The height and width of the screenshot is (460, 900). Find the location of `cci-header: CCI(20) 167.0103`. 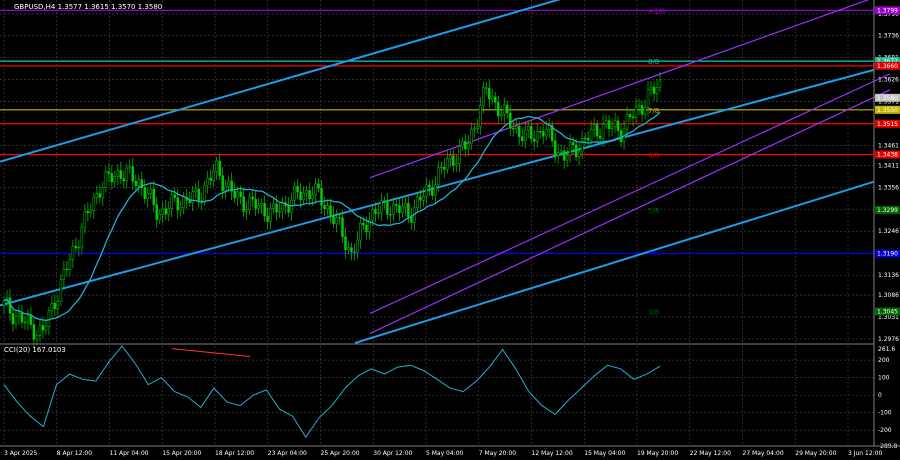

cci-header: CCI(20) 167.0103 is located at coordinates (35, 350).